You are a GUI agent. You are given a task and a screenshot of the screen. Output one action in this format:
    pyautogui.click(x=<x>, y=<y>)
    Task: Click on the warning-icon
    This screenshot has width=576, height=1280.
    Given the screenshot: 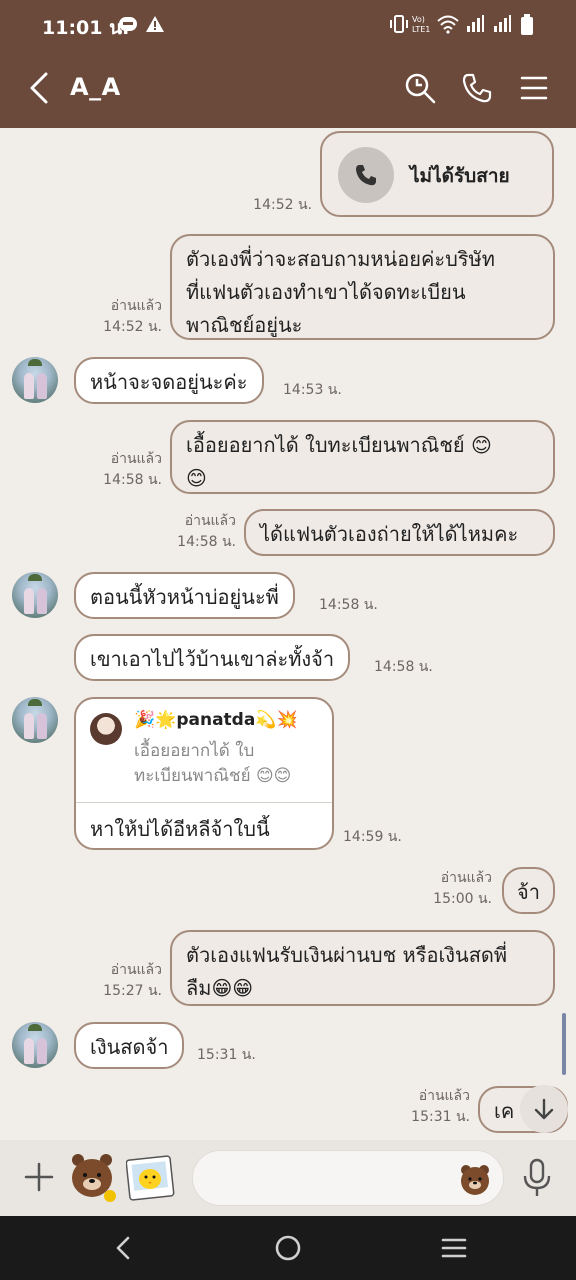 What is the action you would take?
    pyautogui.click(x=155, y=24)
    